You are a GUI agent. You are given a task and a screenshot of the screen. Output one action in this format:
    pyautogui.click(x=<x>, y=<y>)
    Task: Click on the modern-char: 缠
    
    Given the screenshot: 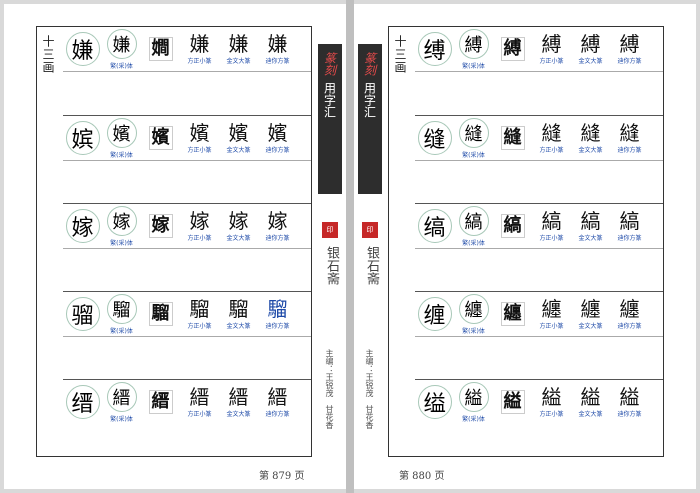 What is the action you would take?
    pyautogui.click(x=434, y=314)
    